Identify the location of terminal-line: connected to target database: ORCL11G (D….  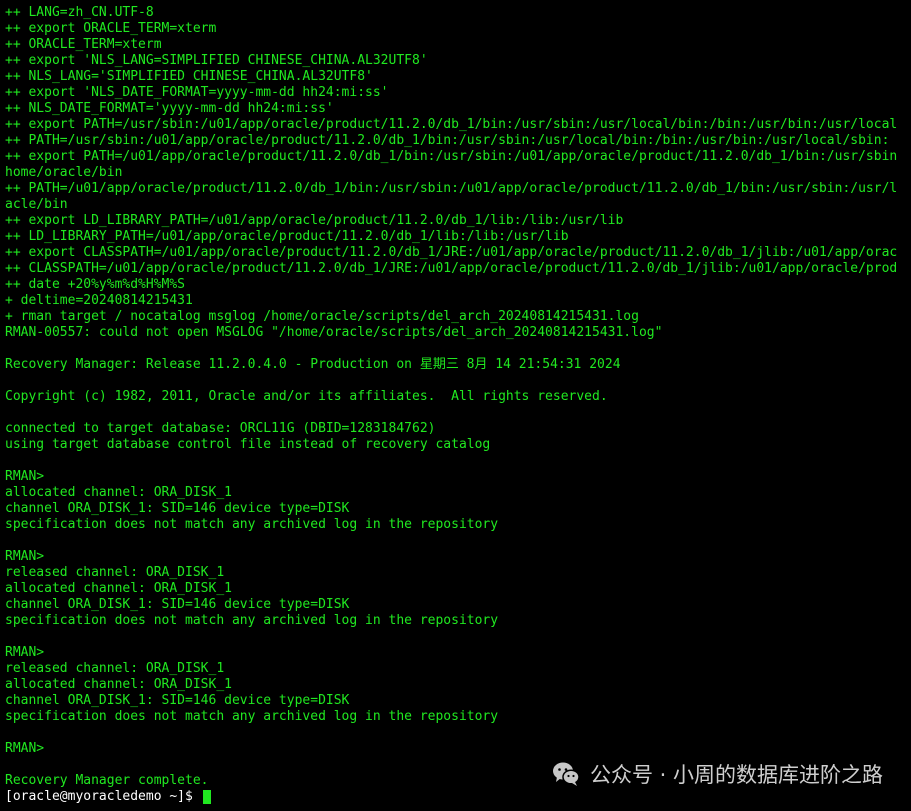
(220, 428).